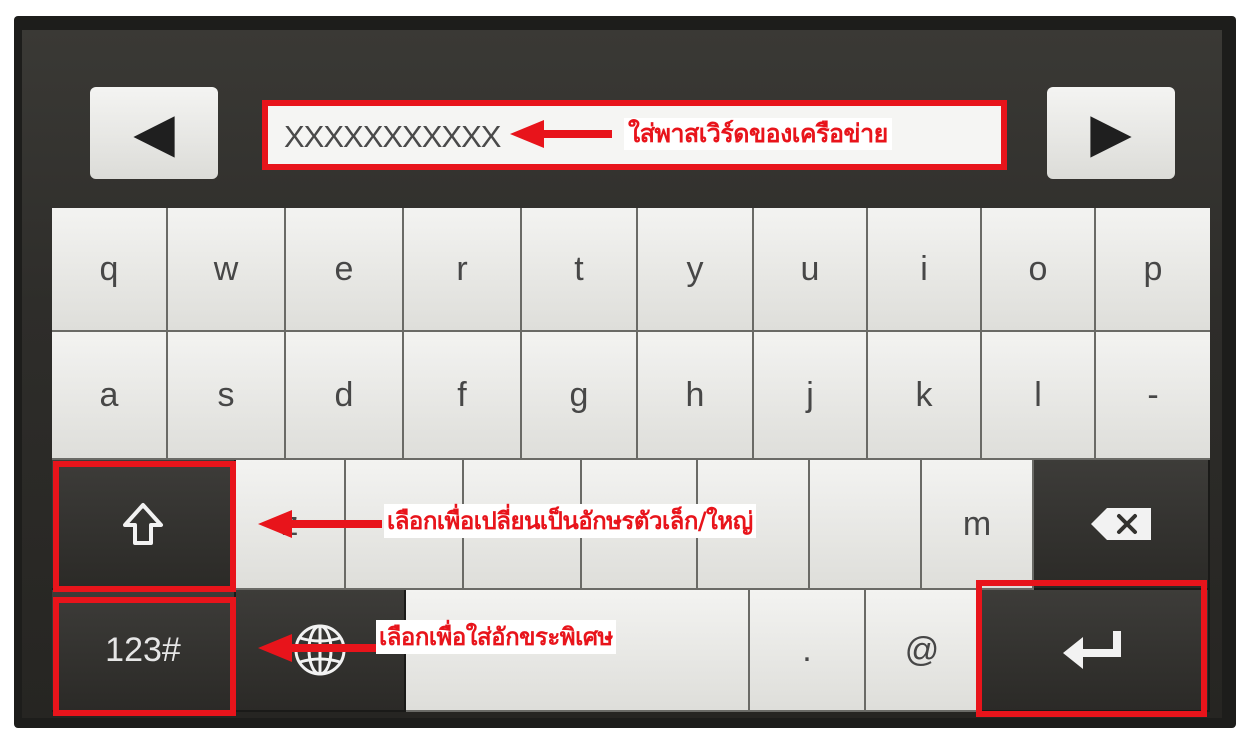  What do you see at coordinates (110, 270) in the screenshot?
I see `key-q: q` at bounding box center [110, 270].